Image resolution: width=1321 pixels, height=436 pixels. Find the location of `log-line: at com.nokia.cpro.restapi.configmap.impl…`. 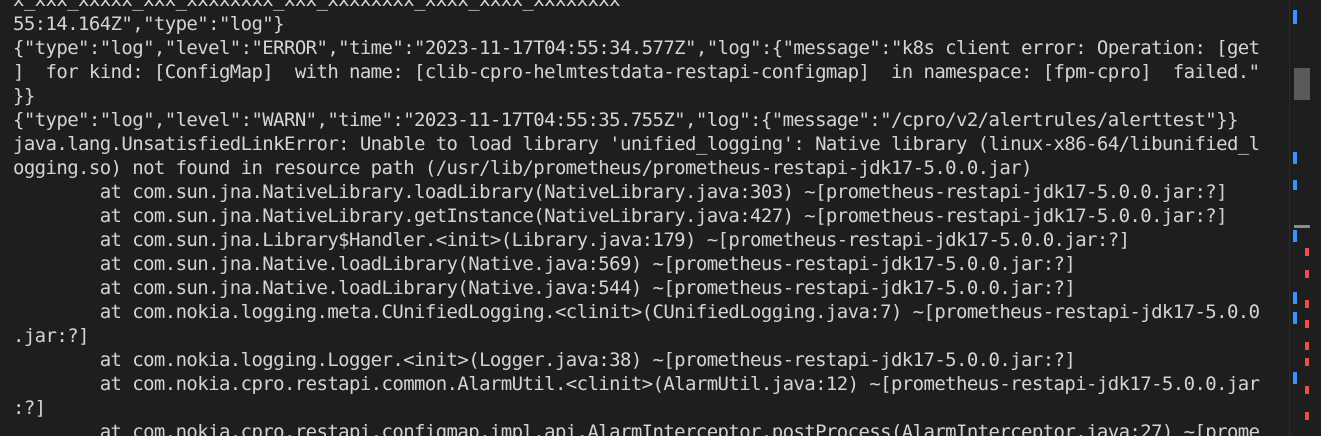

log-line: at com.nokia.cpro.restapi.configmap.impl… is located at coordinates (636, 428).